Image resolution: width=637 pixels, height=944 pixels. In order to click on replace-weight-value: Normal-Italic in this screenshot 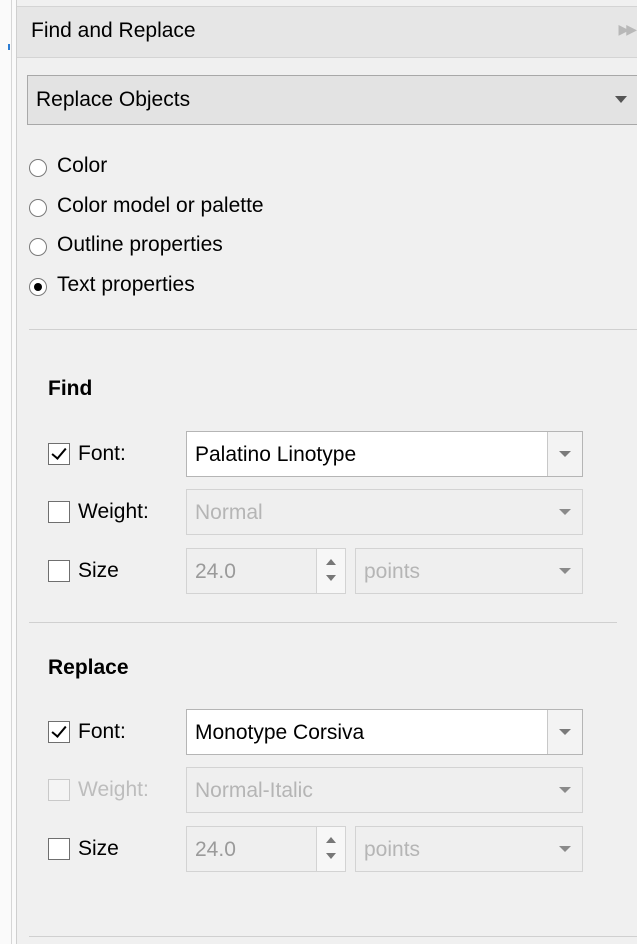, I will do `click(254, 790)`.